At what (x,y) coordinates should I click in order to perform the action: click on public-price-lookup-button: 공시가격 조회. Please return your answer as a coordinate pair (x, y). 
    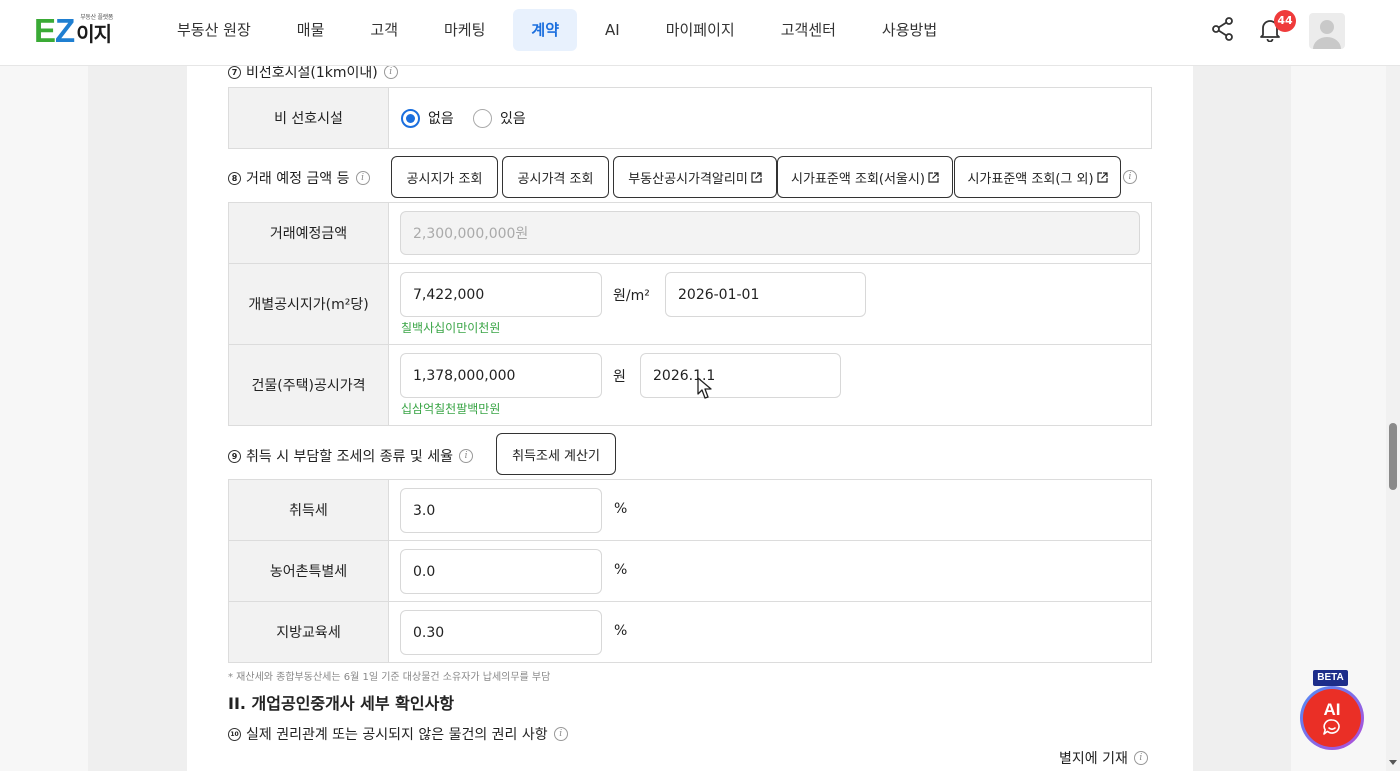
    Looking at the image, I should click on (555, 177).